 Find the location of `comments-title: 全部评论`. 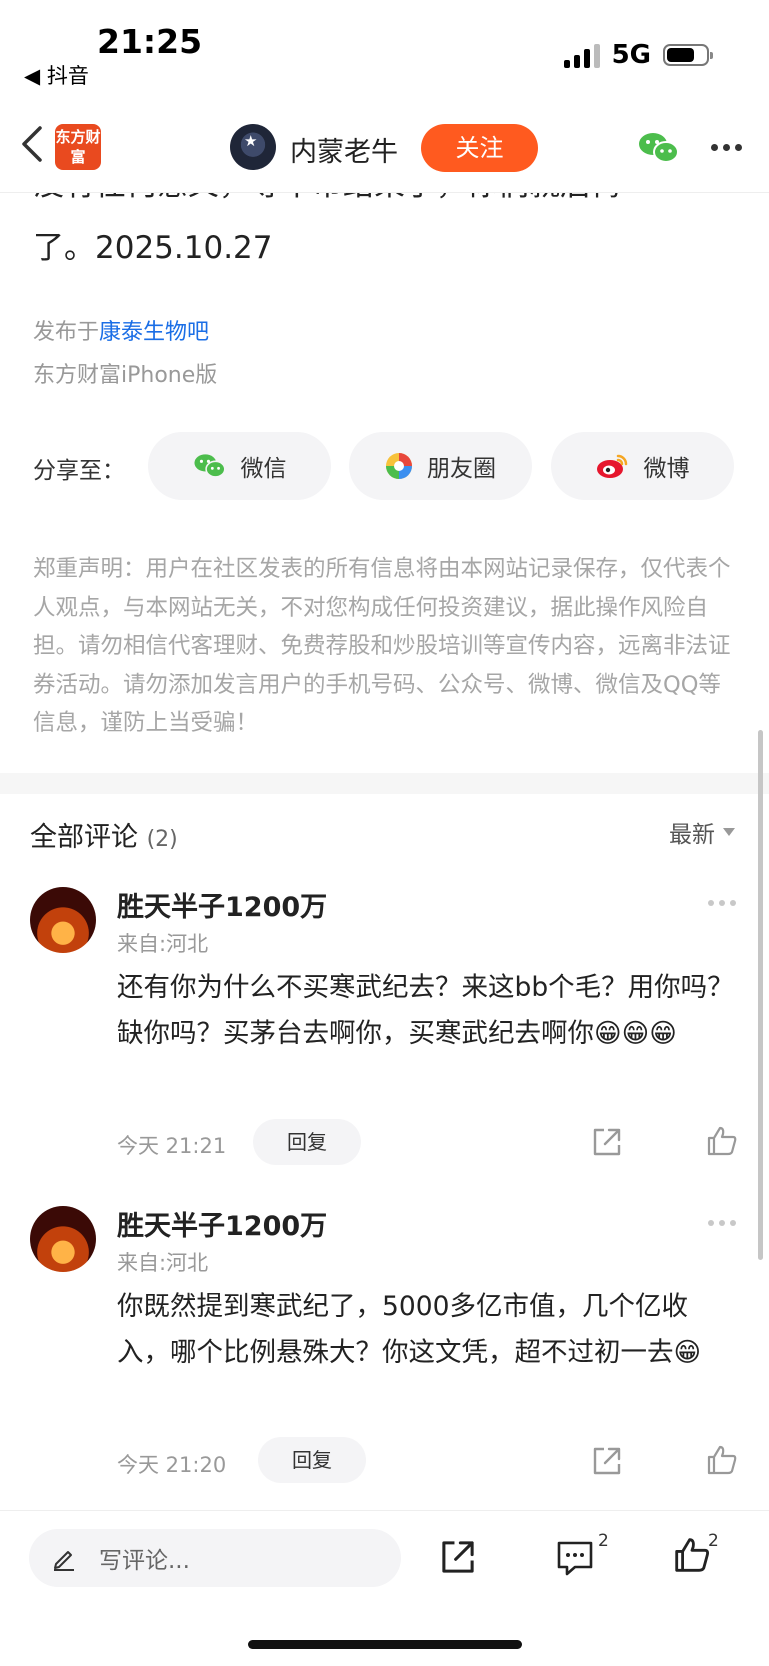

comments-title: 全部评论 is located at coordinates (84, 837).